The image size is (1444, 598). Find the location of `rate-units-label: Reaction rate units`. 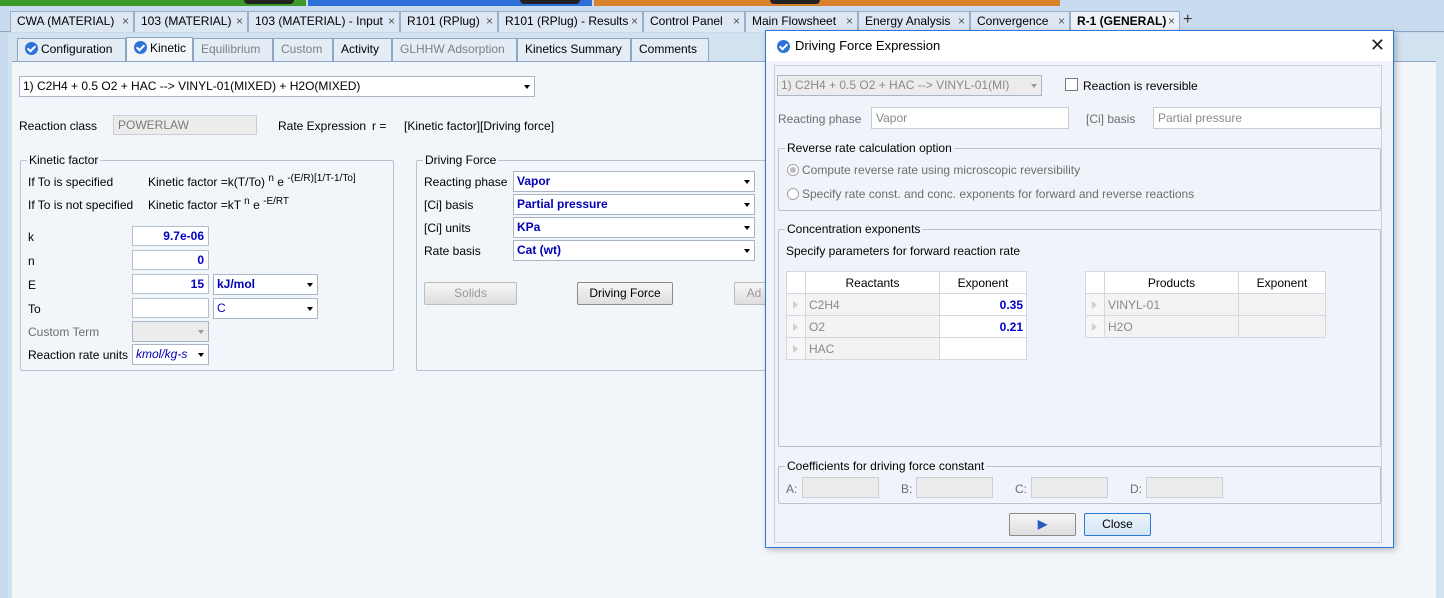

rate-units-label: Reaction rate units is located at coordinates (78, 355).